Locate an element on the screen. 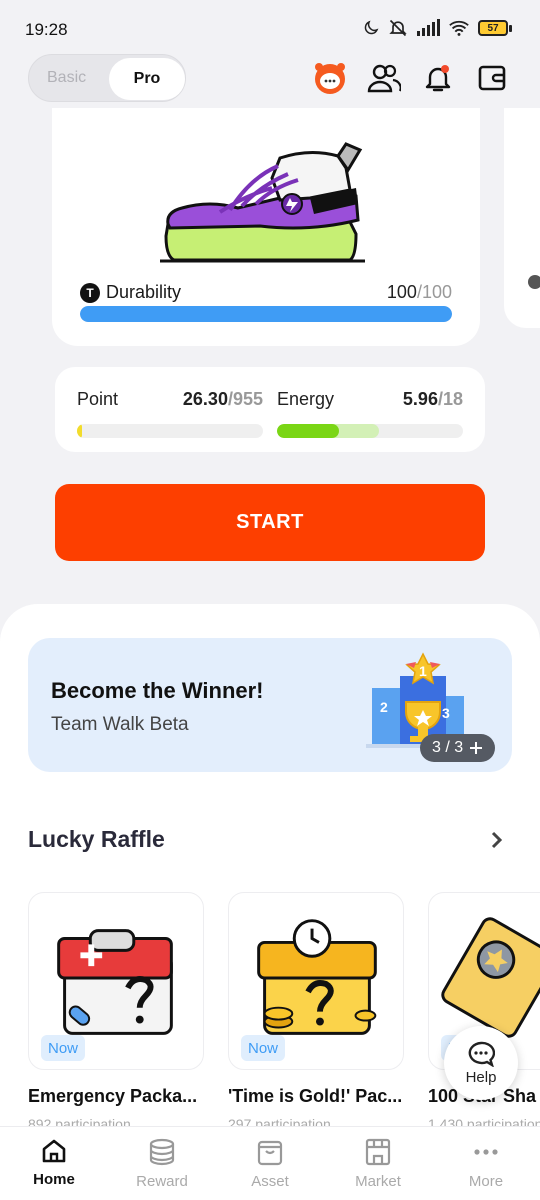 Image resolution: width=540 pixels, height=1200 pixels. point-stat: Point 26.30/955 is located at coordinates (170, 413).